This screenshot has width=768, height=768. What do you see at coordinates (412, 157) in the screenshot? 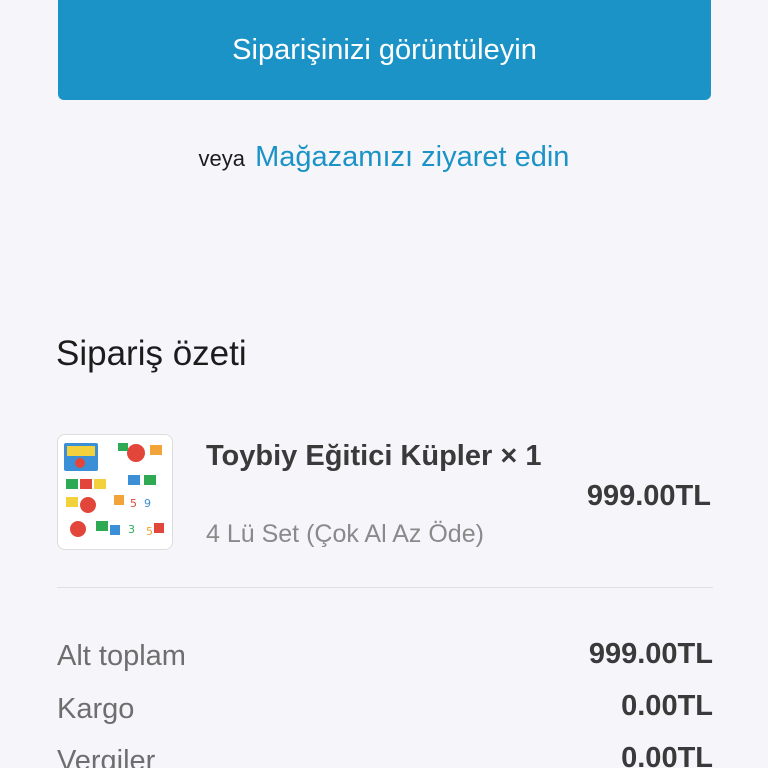
I see `visit-store-link: Mağazamızı ziyaret edin` at bounding box center [412, 157].